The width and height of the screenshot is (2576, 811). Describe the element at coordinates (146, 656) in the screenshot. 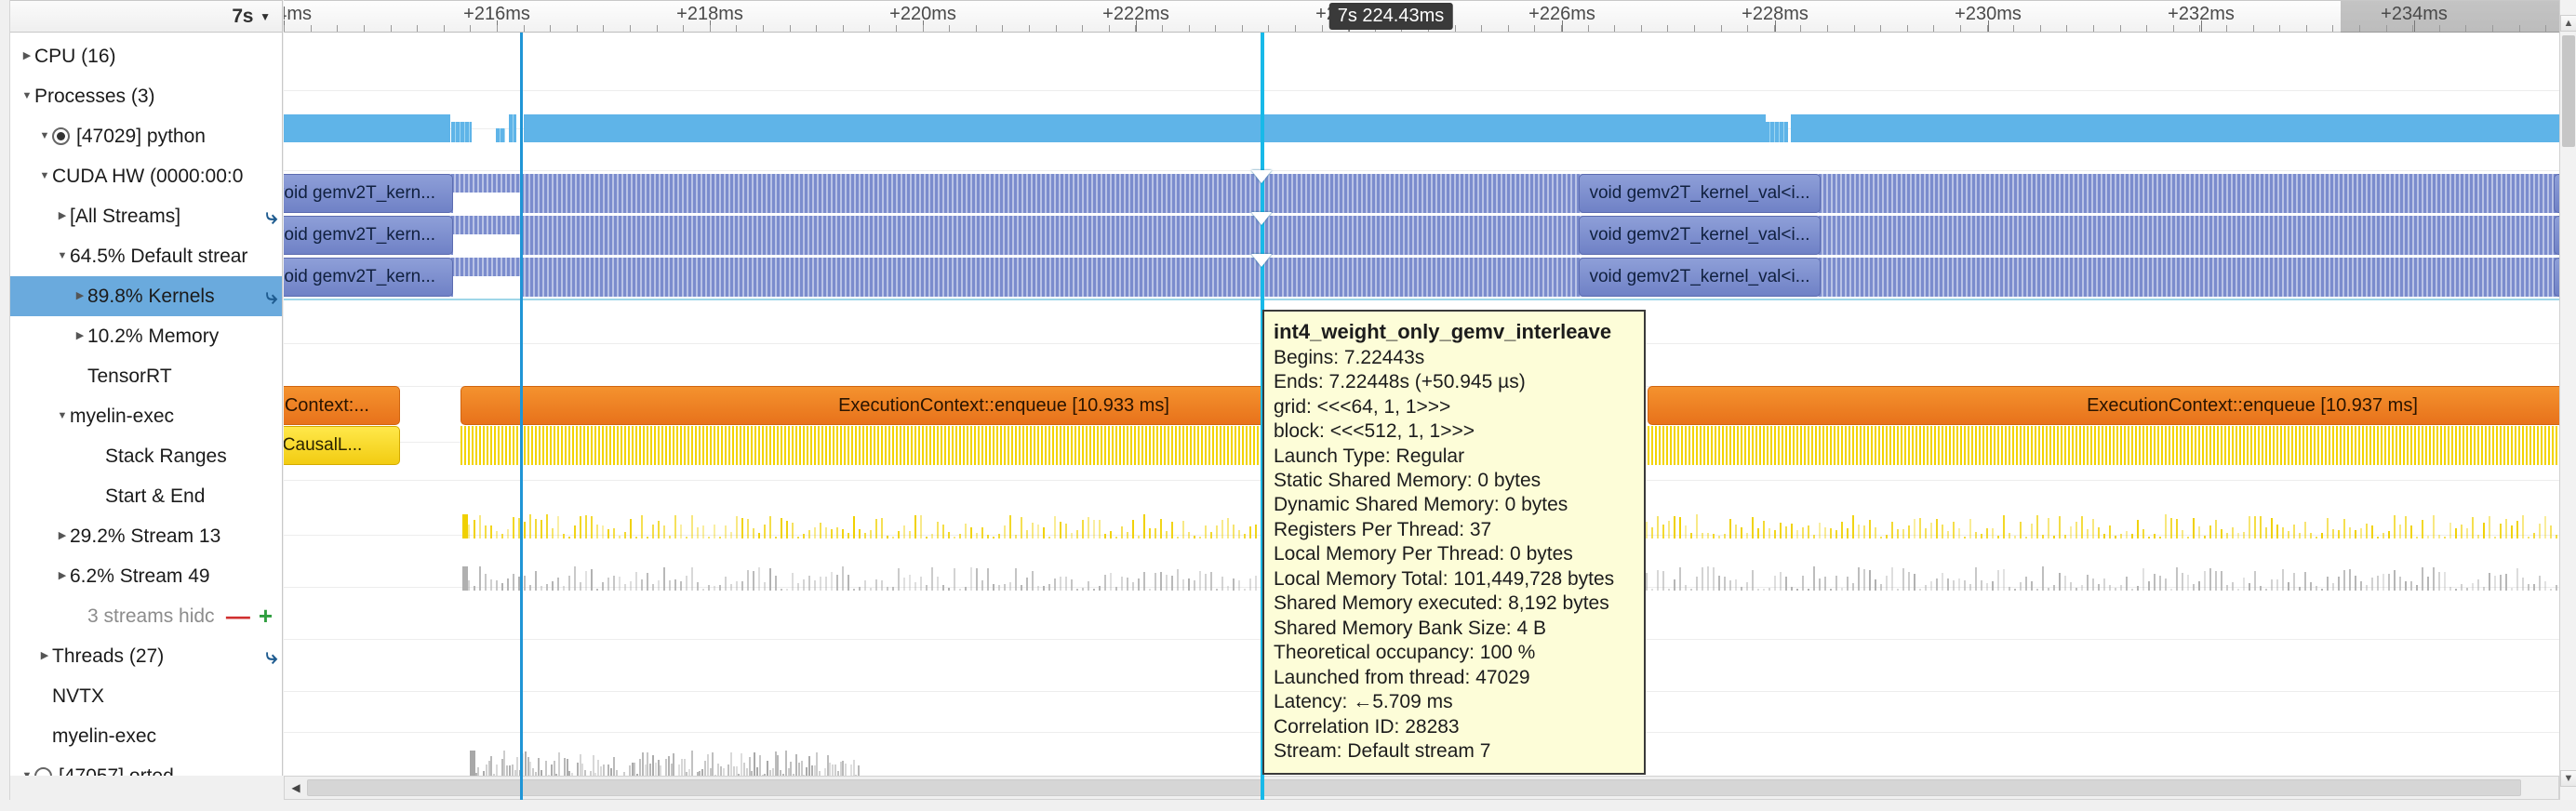

I see `tree-item-threads-27: Threads (27) ⤷` at that location.